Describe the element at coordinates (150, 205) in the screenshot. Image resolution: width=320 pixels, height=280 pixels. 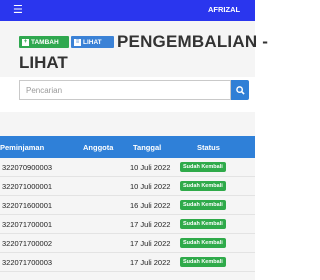
I see `cell-tanggal: 16 Juli 2022` at that location.